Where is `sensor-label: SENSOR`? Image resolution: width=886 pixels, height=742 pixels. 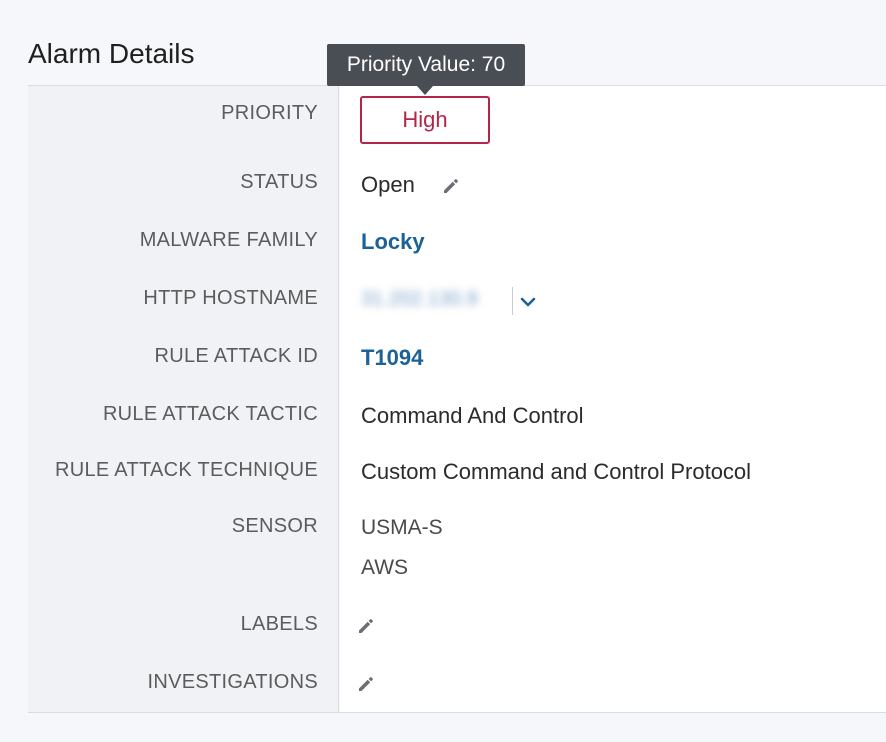
sensor-label: SENSOR is located at coordinates (274, 526).